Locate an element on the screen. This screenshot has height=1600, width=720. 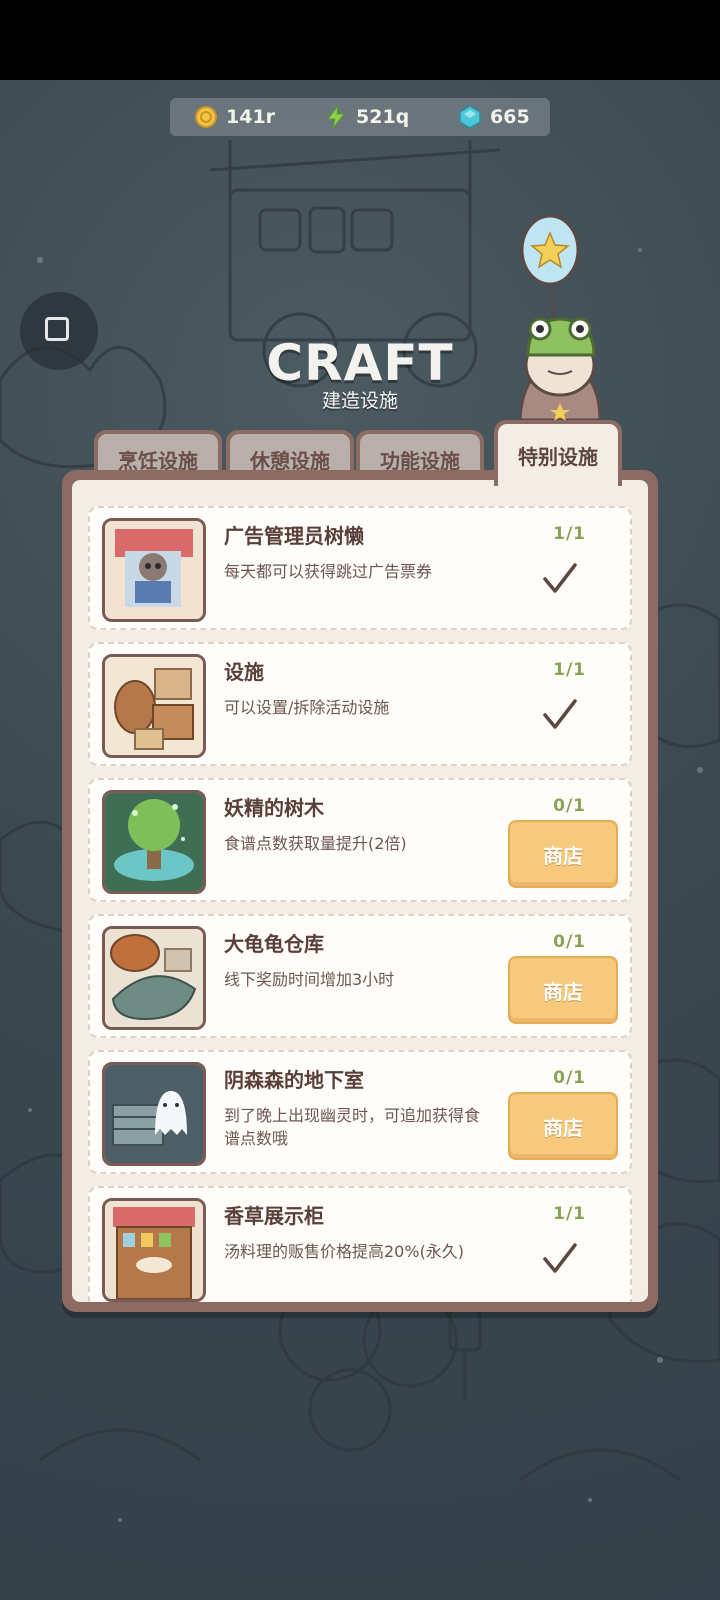
coin-value: 141r is located at coordinates (251, 117).